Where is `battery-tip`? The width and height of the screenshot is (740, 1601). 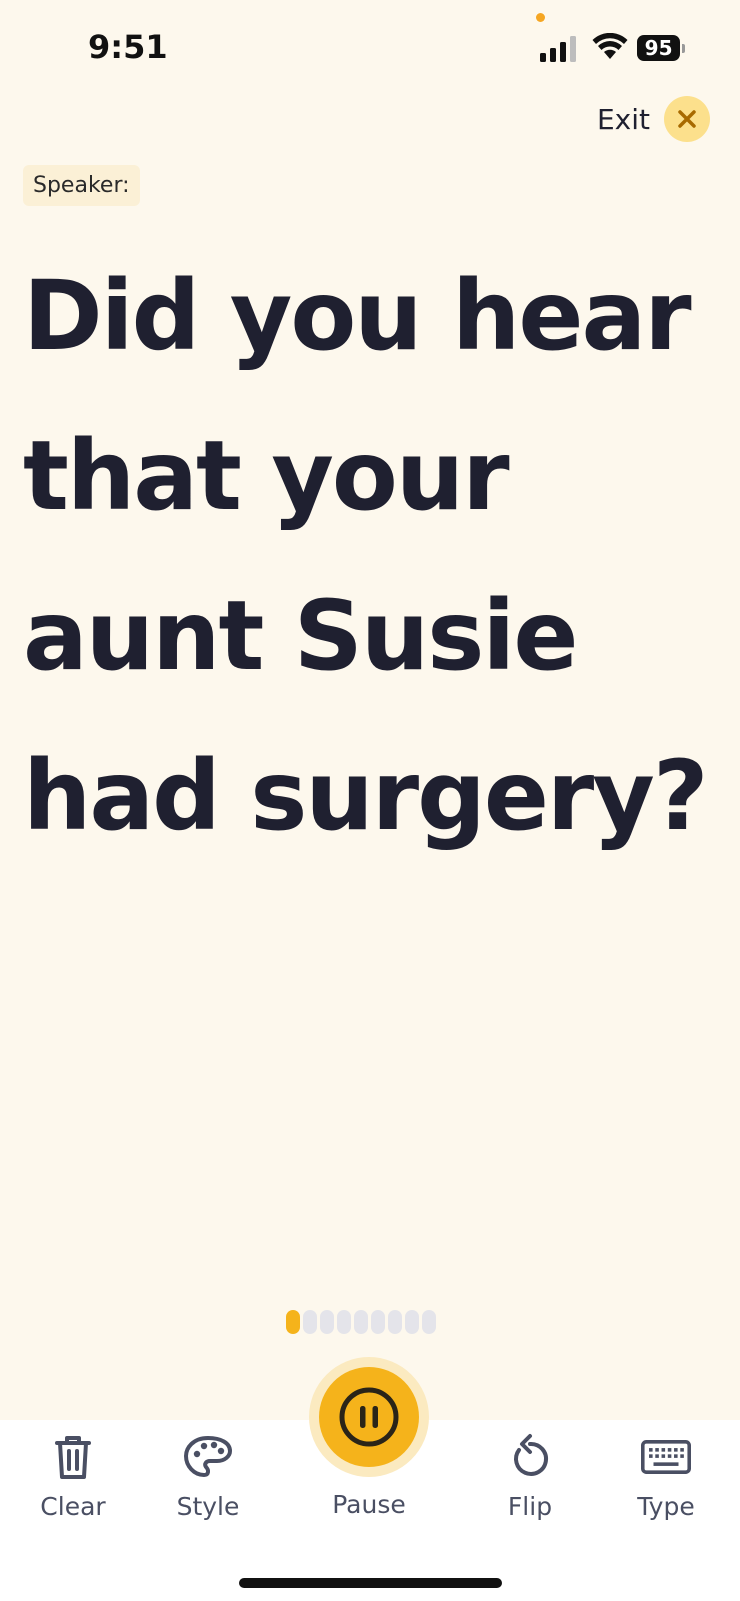 battery-tip is located at coordinates (683, 48).